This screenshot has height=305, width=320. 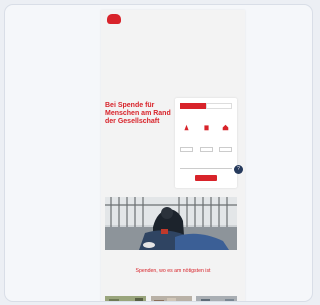 I want to click on donation-tabs, so click(x=206, y=106).